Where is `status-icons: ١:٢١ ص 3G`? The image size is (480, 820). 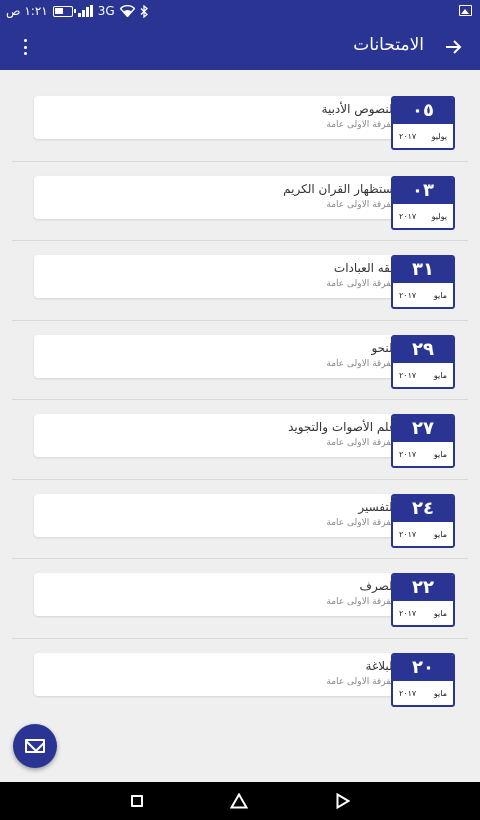 status-icons: ١:٢١ ص 3G is located at coordinates (77, 11).